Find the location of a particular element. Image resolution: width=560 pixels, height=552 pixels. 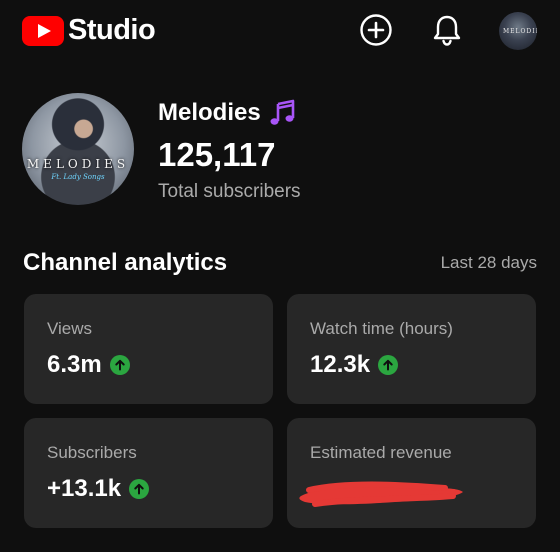

account-avatar-text: MELODIES is located at coordinates (520, 31).